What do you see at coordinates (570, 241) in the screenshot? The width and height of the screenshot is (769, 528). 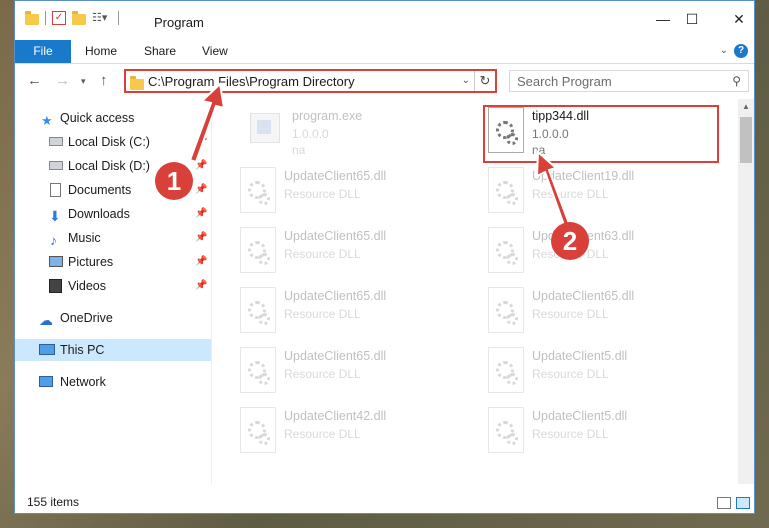 I see `callout-2: 2` at bounding box center [570, 241].